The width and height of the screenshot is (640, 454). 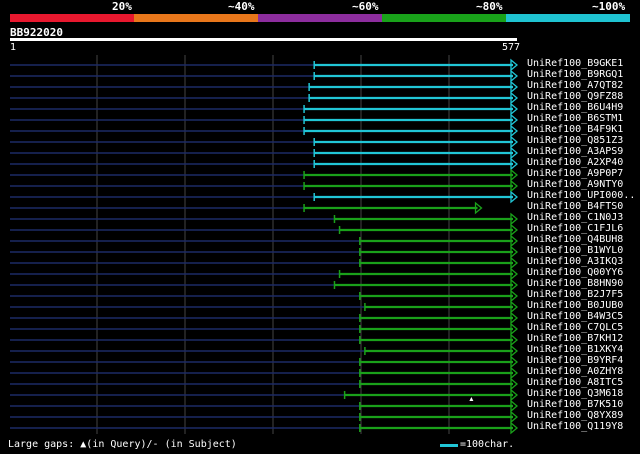 What do you see at coordinates (575, 63) in the screenshot?
I see `hit-label: UniRef100_B9GKE1` at bounding box center [575, 63].